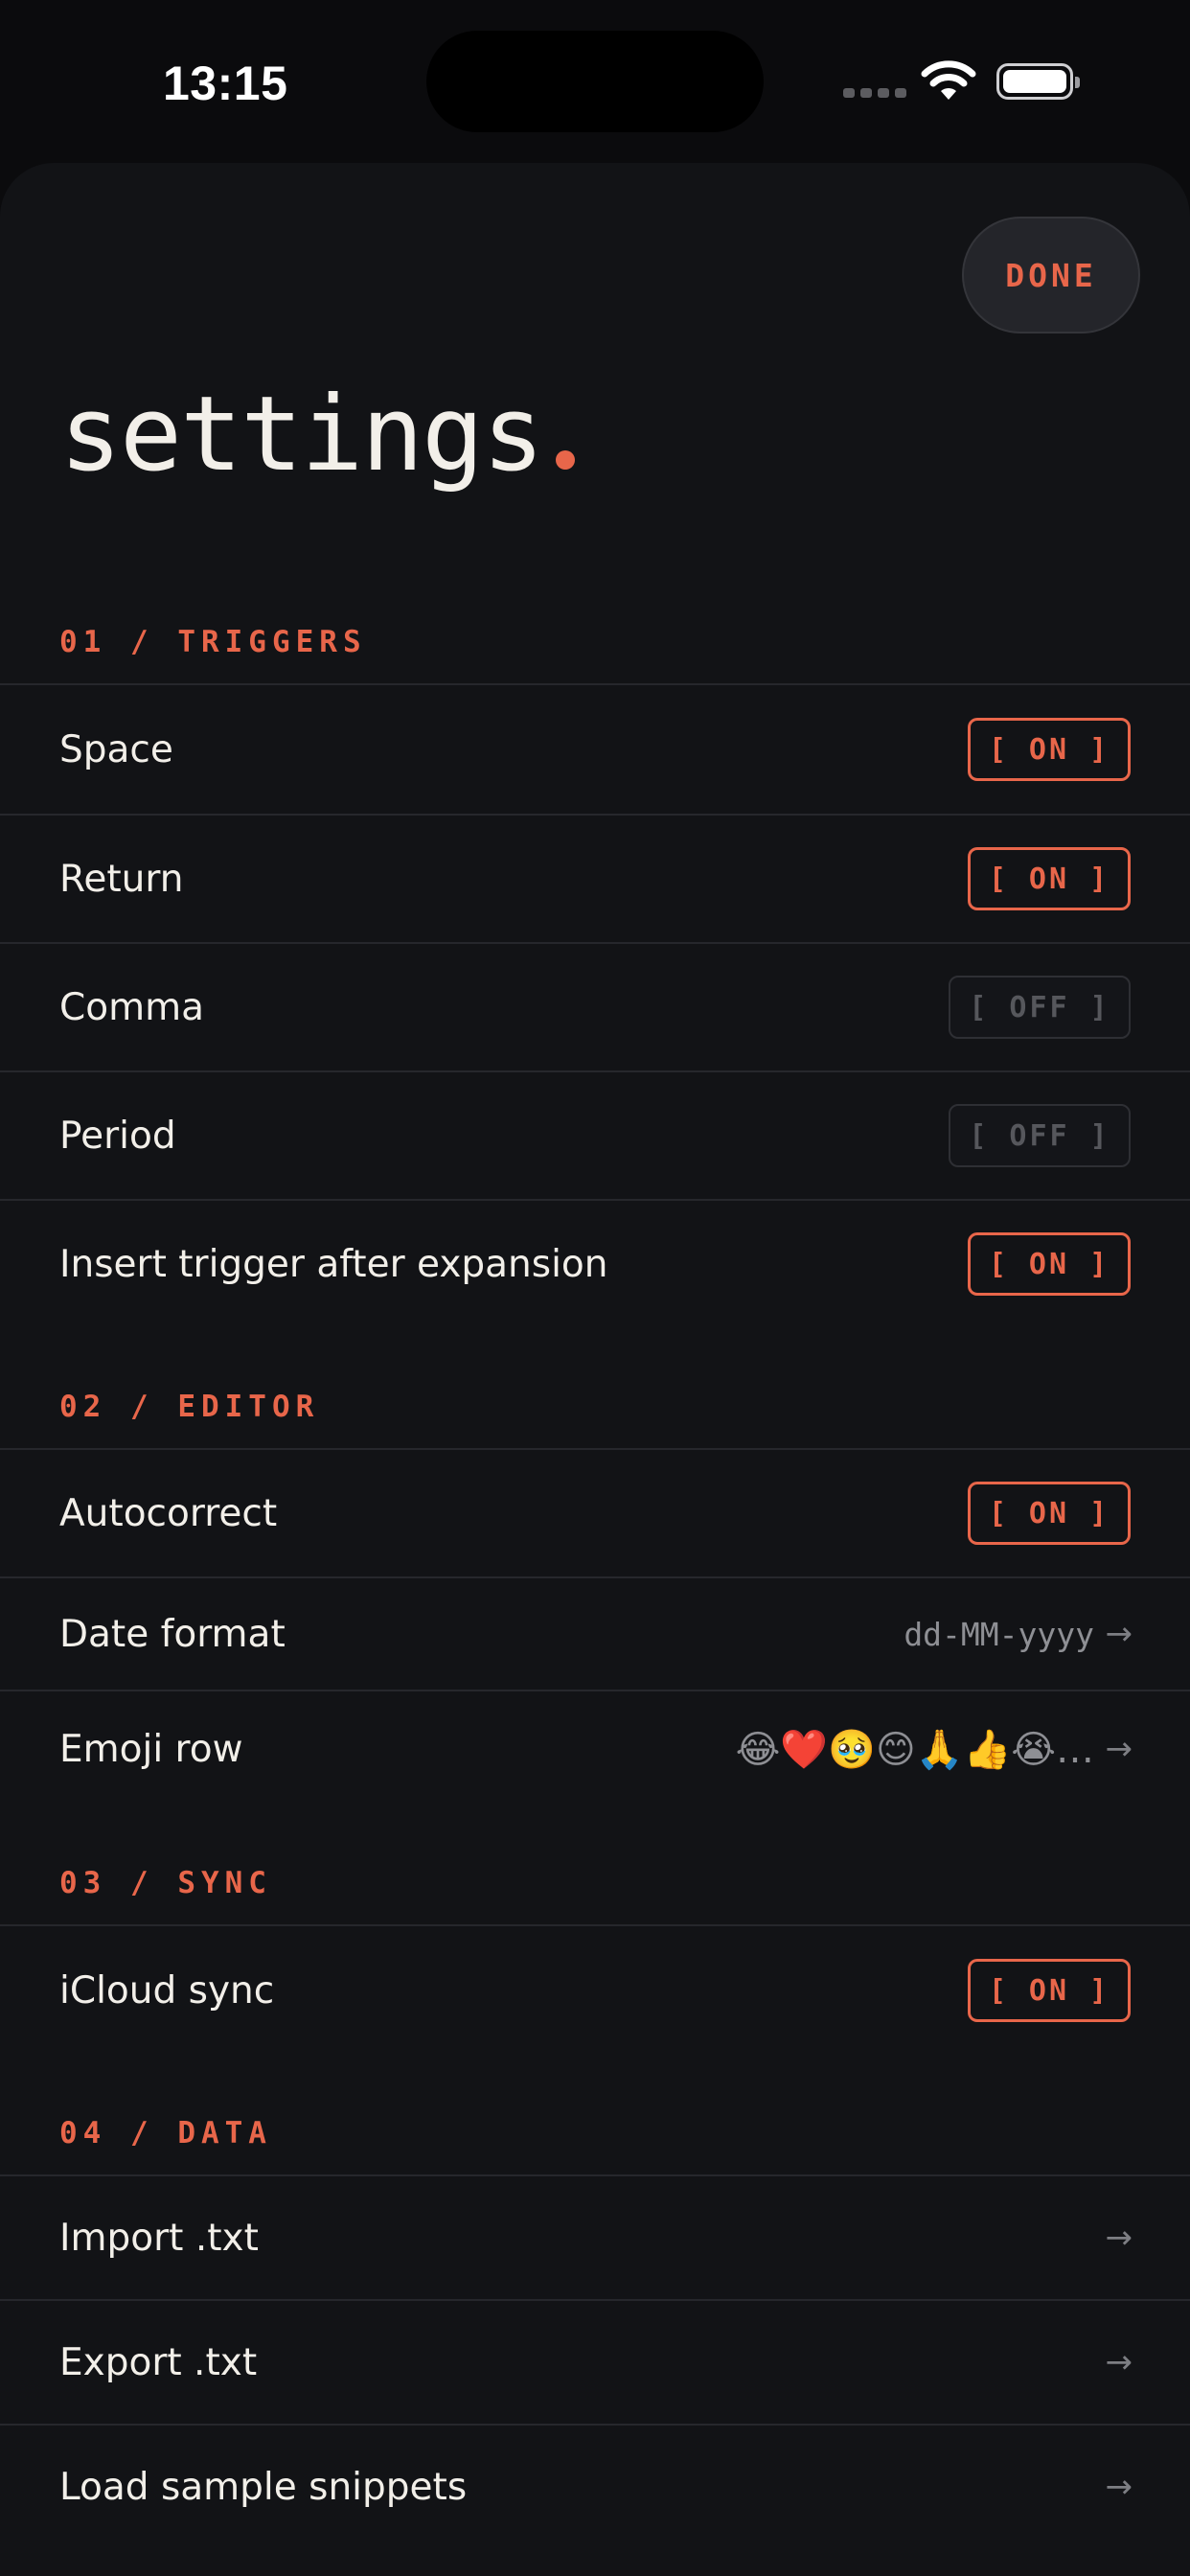 The width and height of the screenshot is (1190, 2576). Describe the element at coordinates (122, 879) in the screenshot. I see `row-label: Return` at that location.